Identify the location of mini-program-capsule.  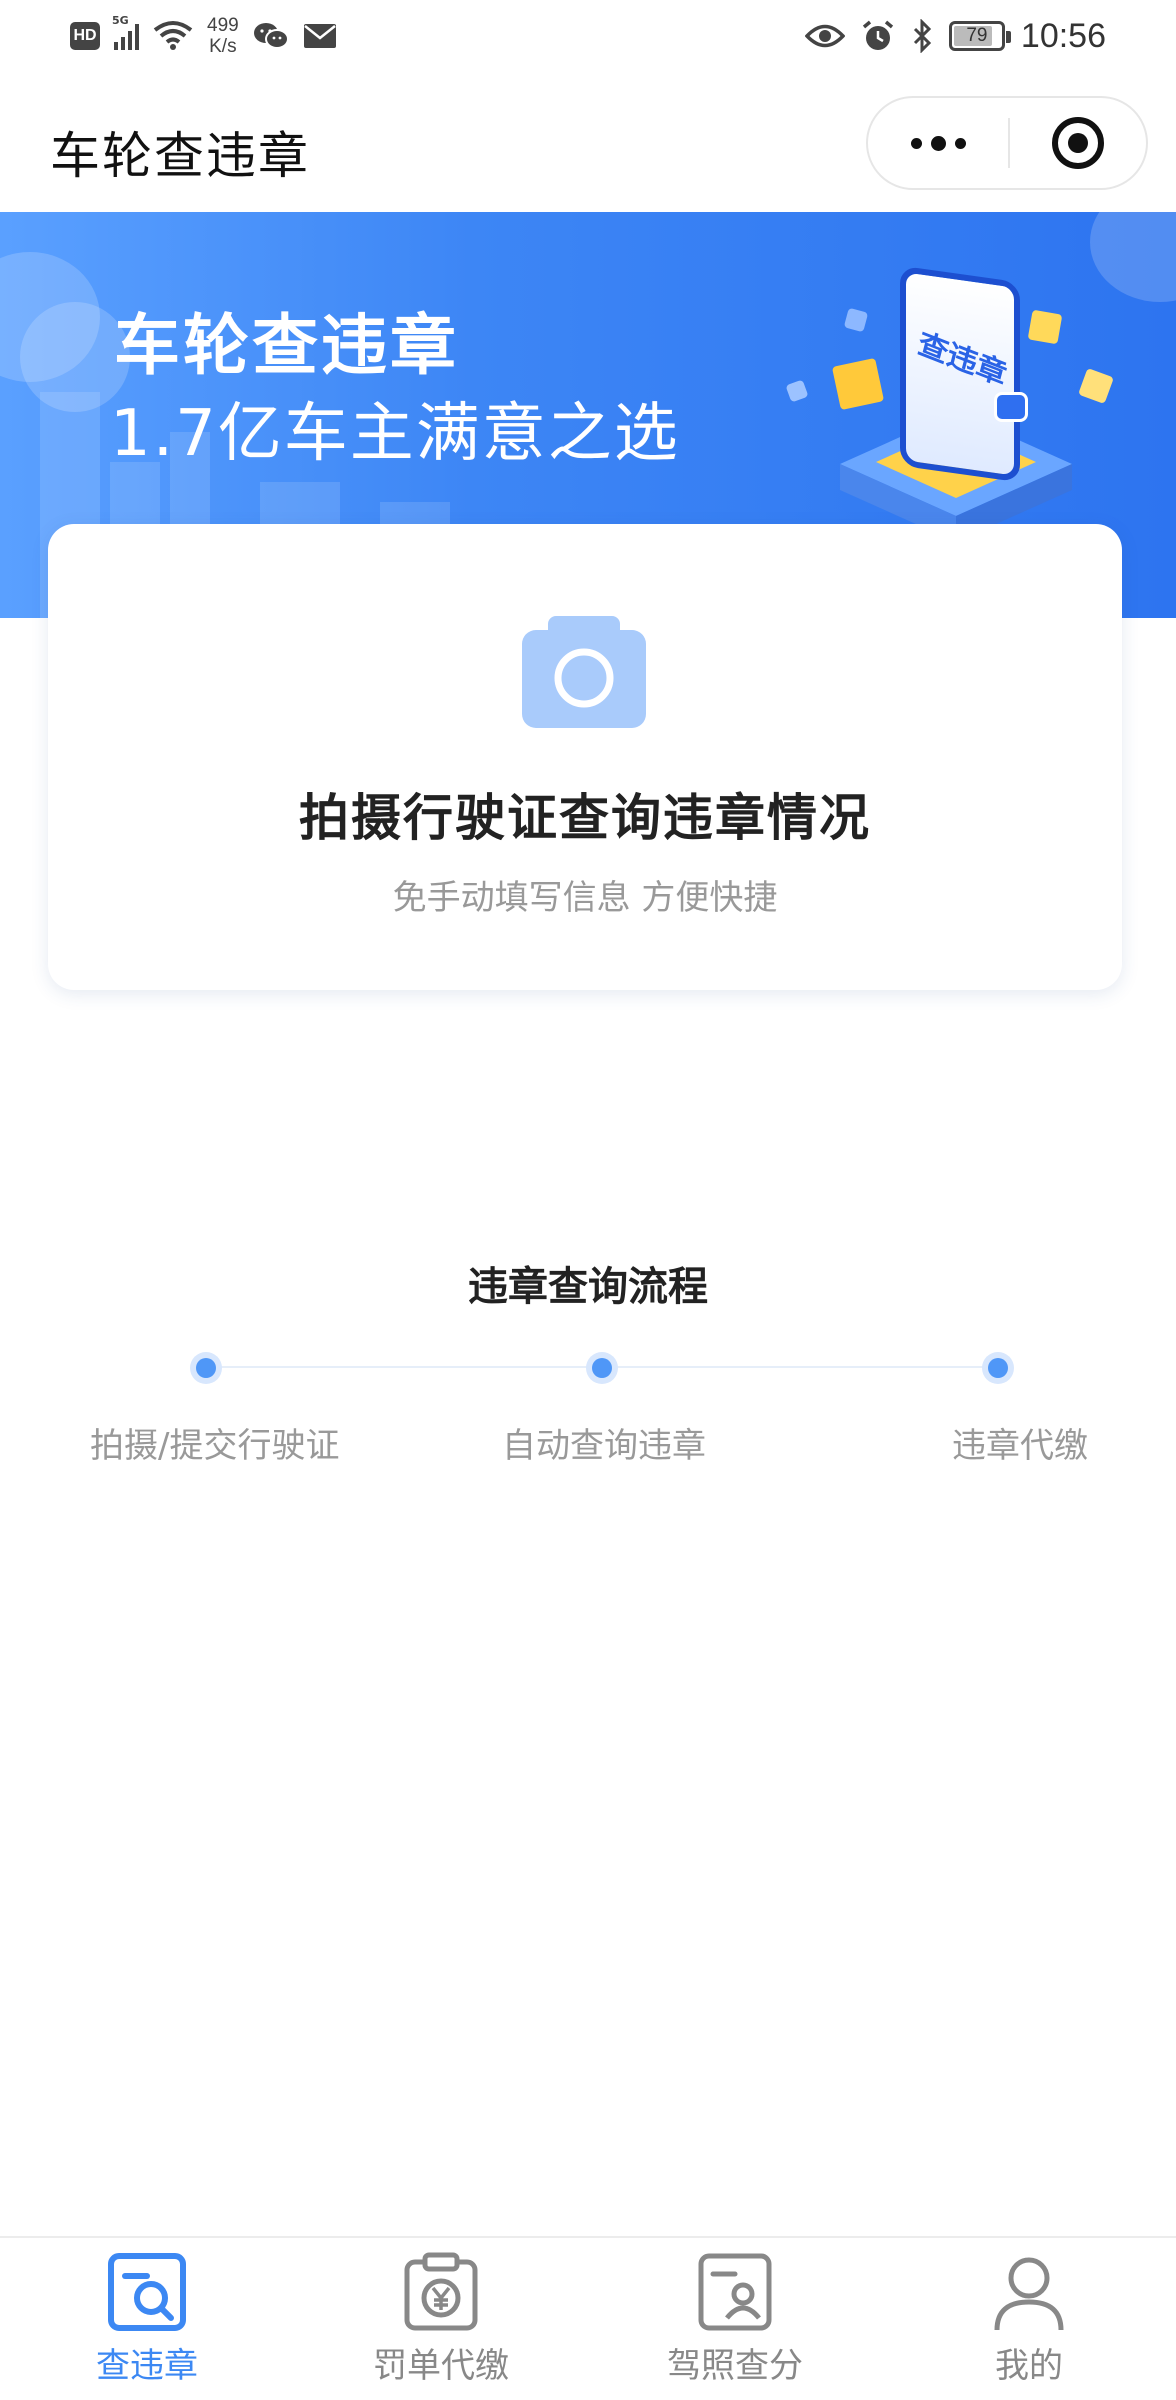
(1007, 143).